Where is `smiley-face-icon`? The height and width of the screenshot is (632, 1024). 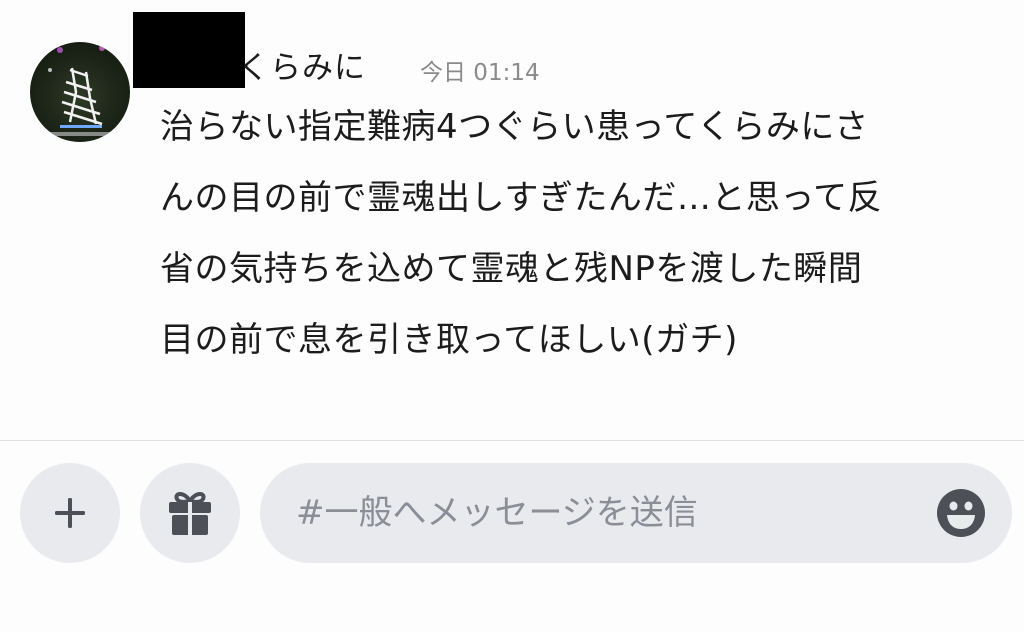 smiley-face-icon is located at coordinates (961, 513).